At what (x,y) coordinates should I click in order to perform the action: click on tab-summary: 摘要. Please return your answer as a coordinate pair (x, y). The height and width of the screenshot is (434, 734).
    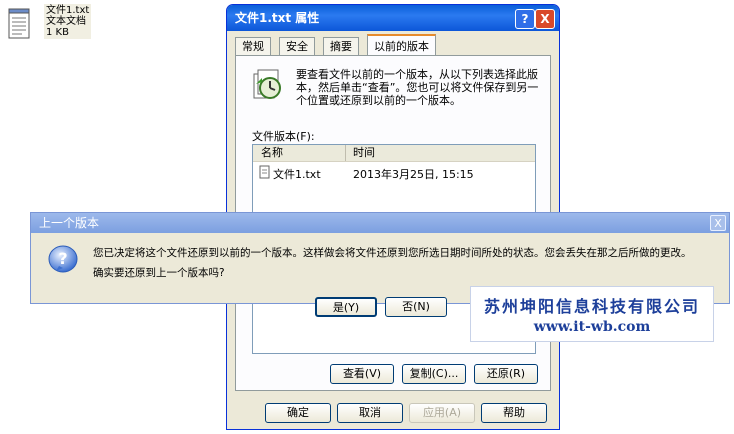
    Looking at the image, I should click on (341, 46).